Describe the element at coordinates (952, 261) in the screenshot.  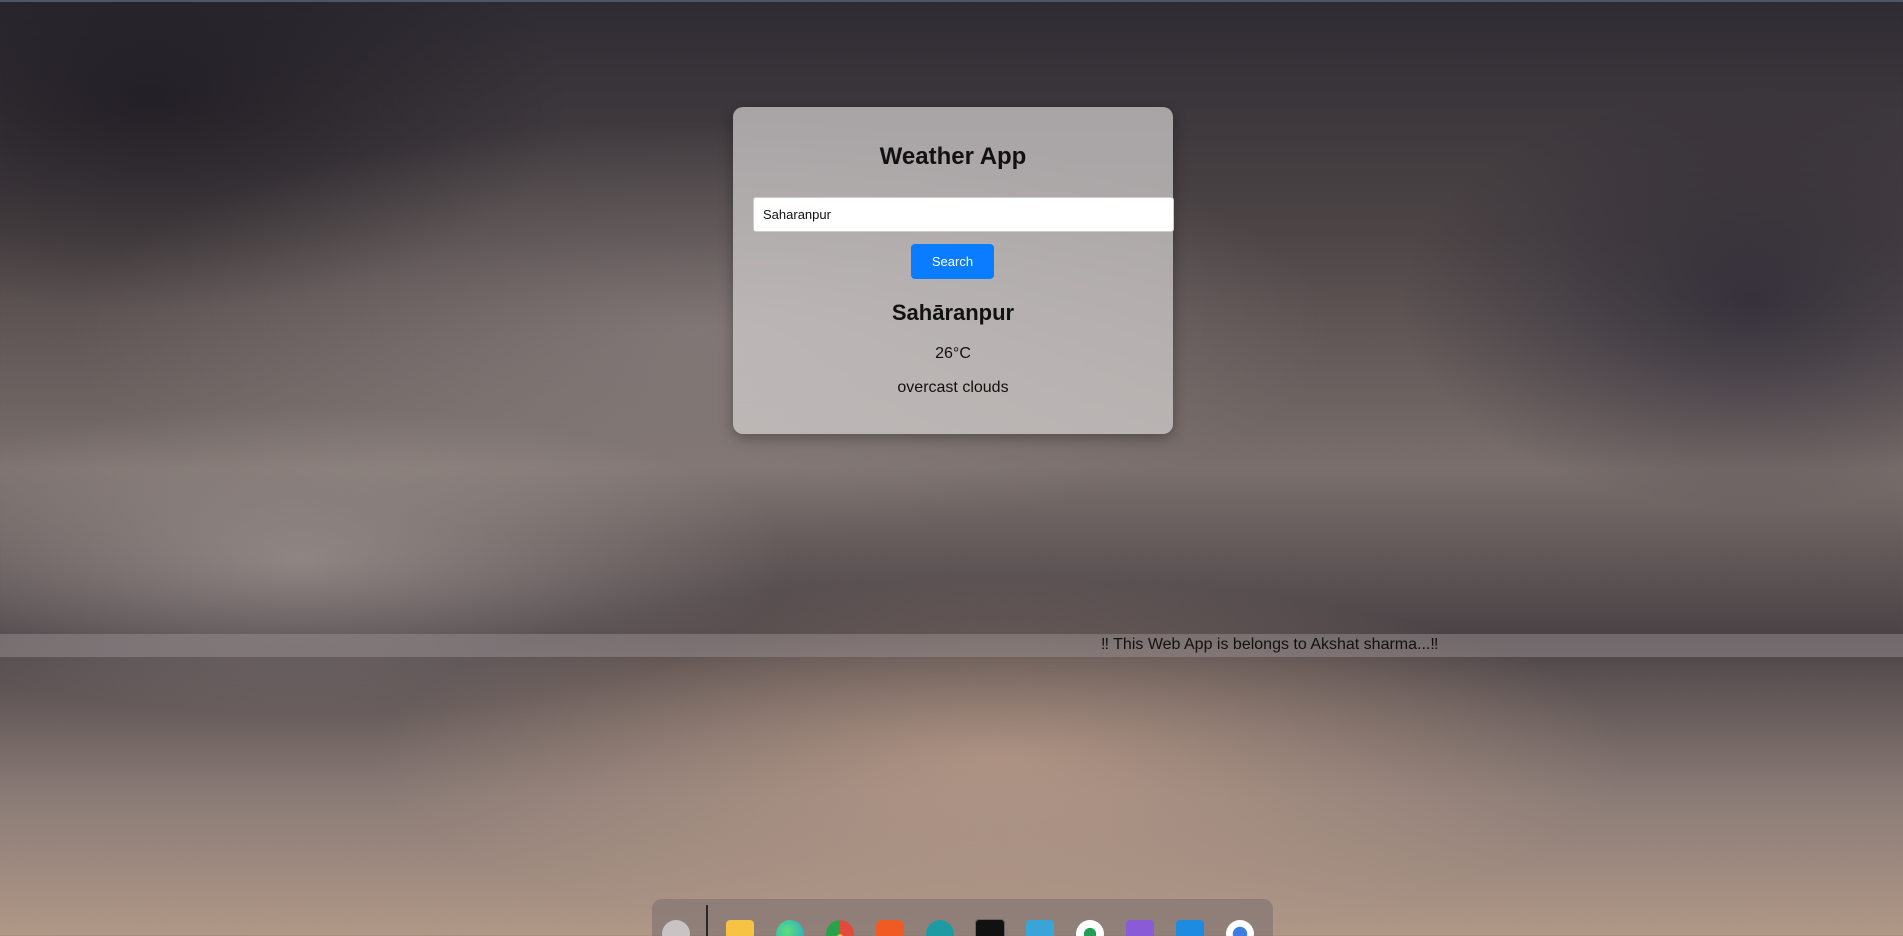
I see `search-button: Search` at that location.